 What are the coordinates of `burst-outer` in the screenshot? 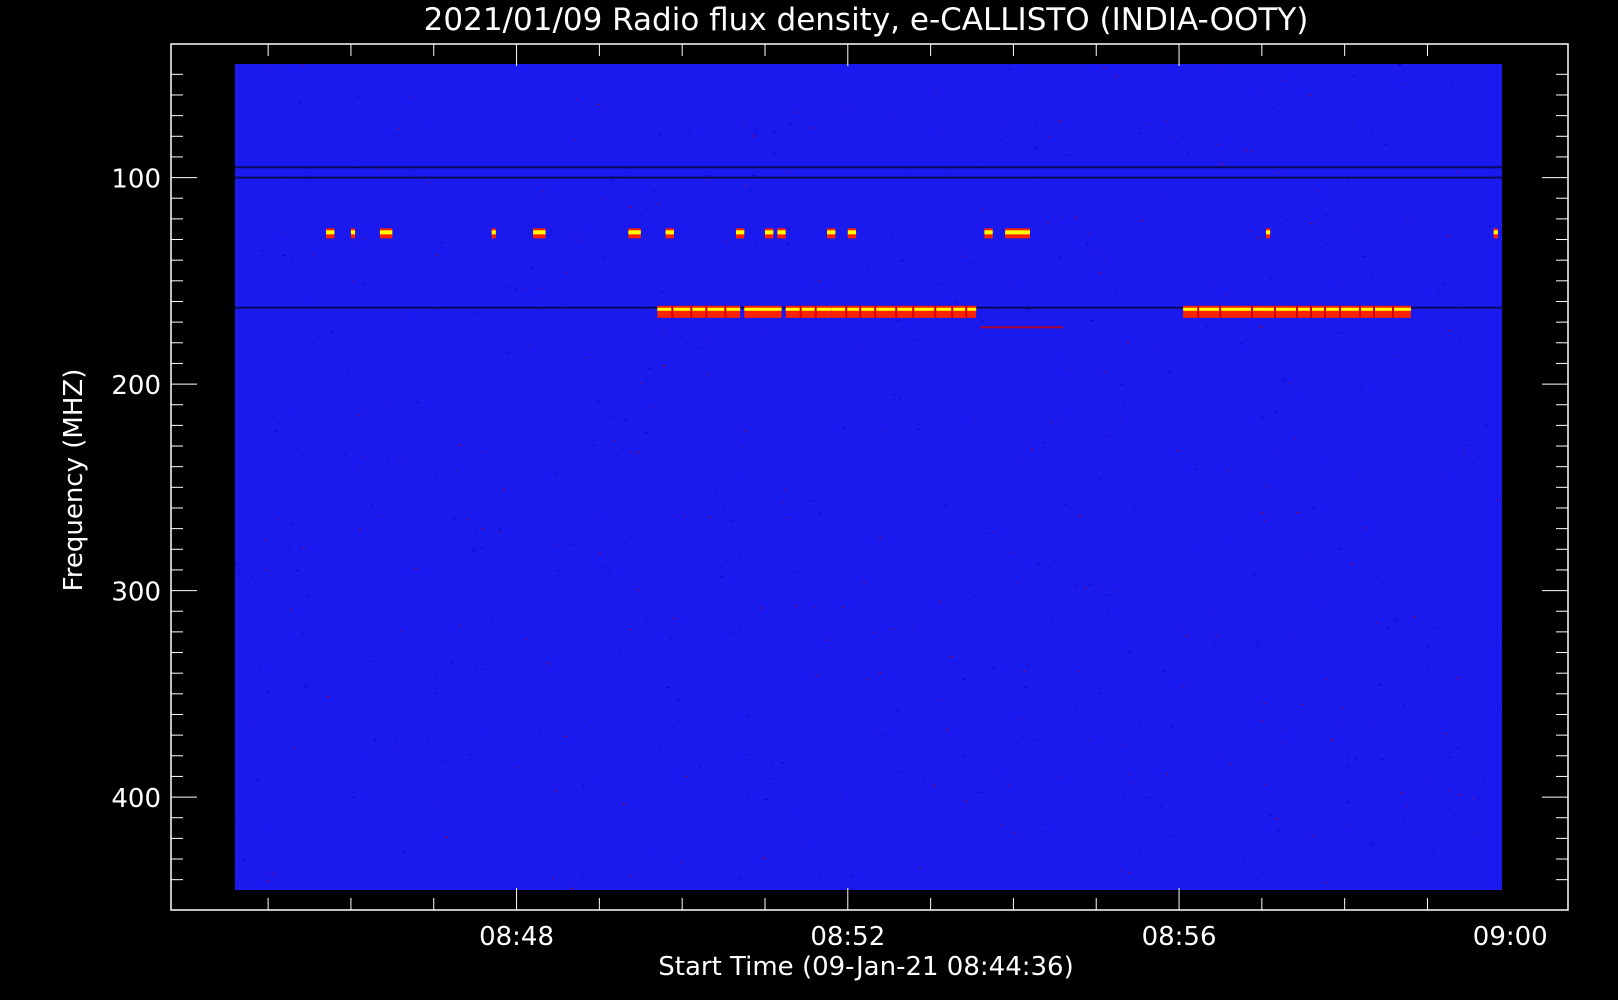 It's located at (904, 311).